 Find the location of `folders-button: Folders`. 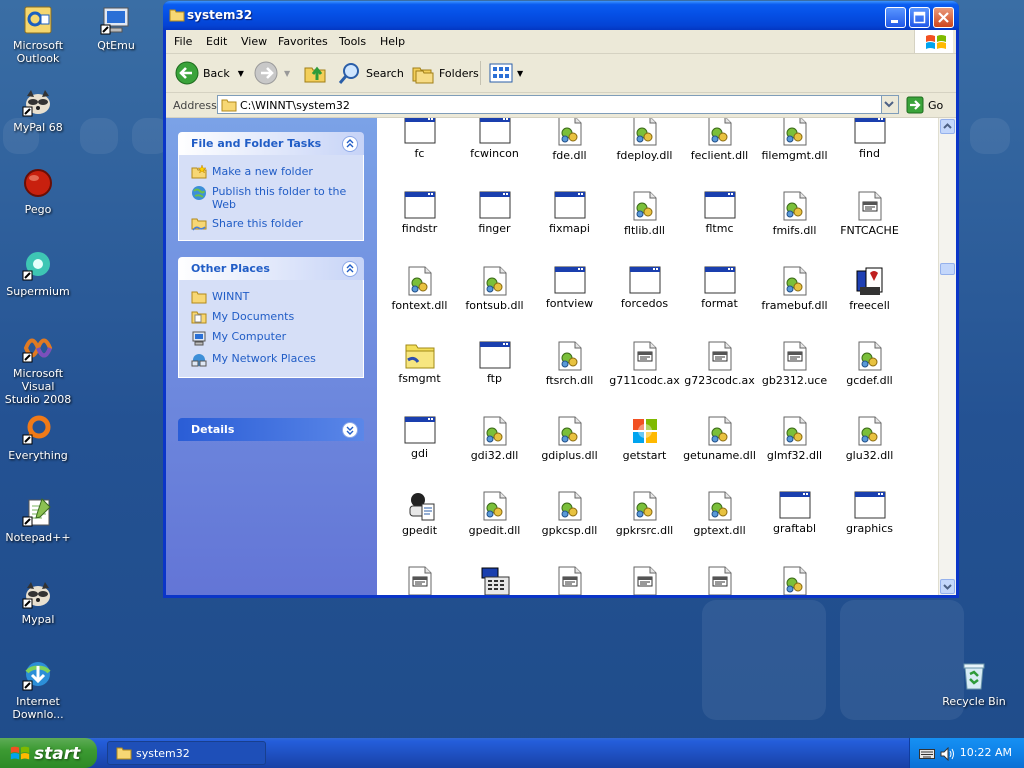

folders-button: Folders is located at coordinates (445, 73).